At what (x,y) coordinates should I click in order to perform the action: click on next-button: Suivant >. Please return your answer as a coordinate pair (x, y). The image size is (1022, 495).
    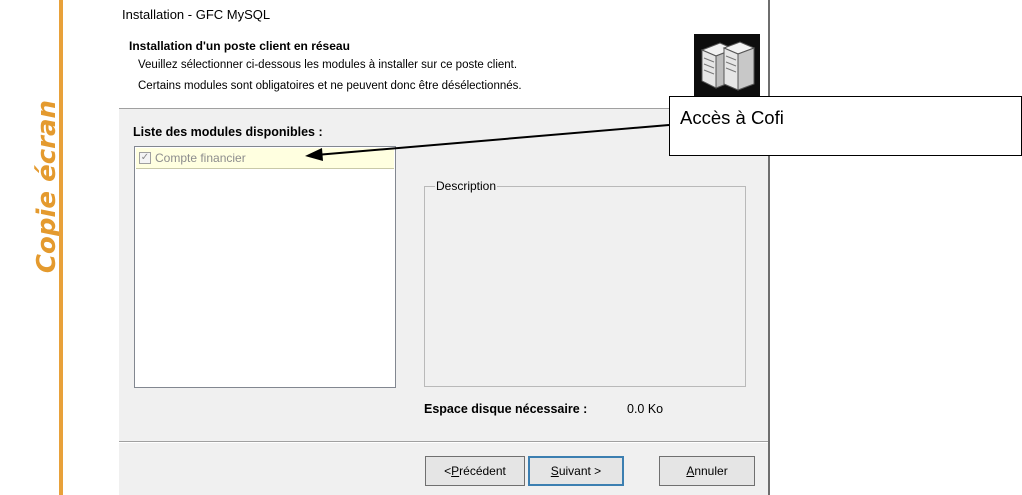
    Looking at the image, I should click on (576, 471).